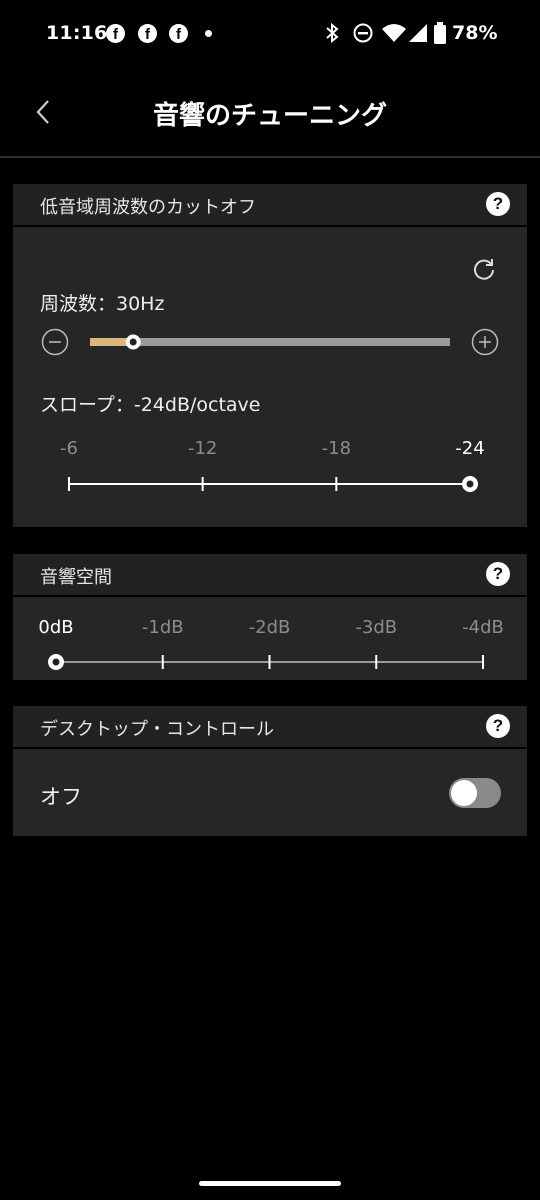 The image size is (540, 1200). I want to click on frequency-slider-track, so click(270, 342).